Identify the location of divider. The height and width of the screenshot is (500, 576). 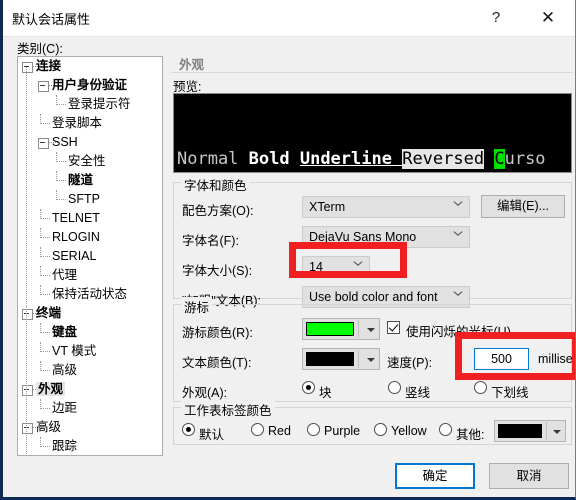
(358, 359).